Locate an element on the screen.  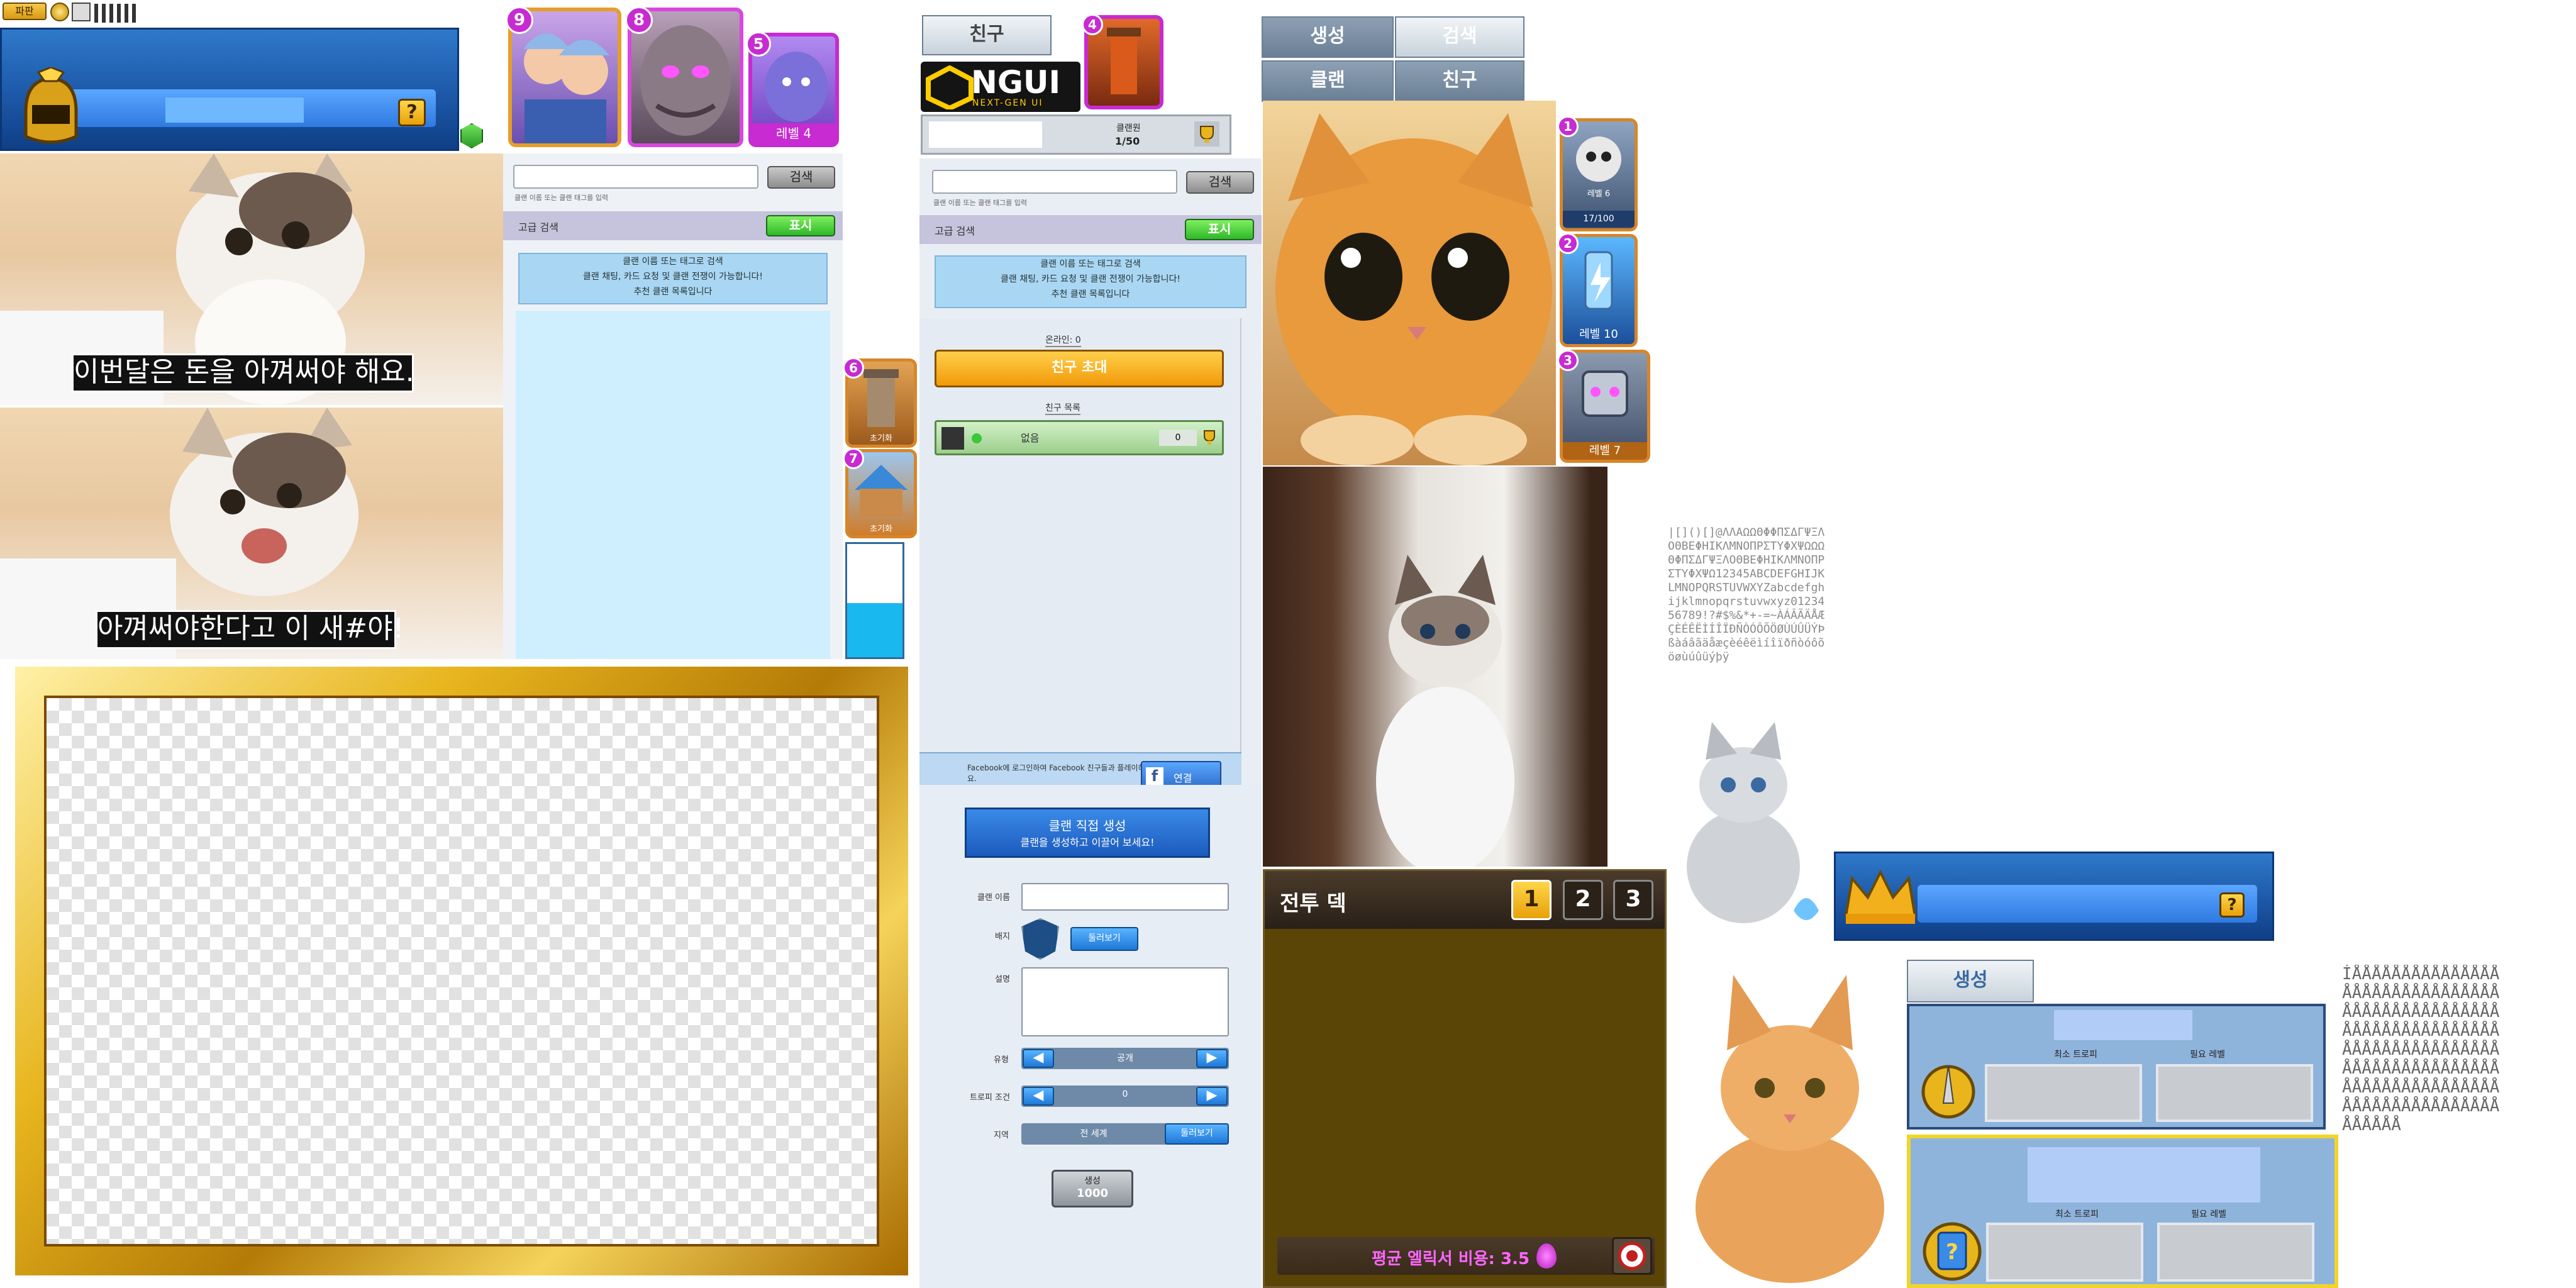
type-next-button: ▶ is located at coordinates (1212, 1058).